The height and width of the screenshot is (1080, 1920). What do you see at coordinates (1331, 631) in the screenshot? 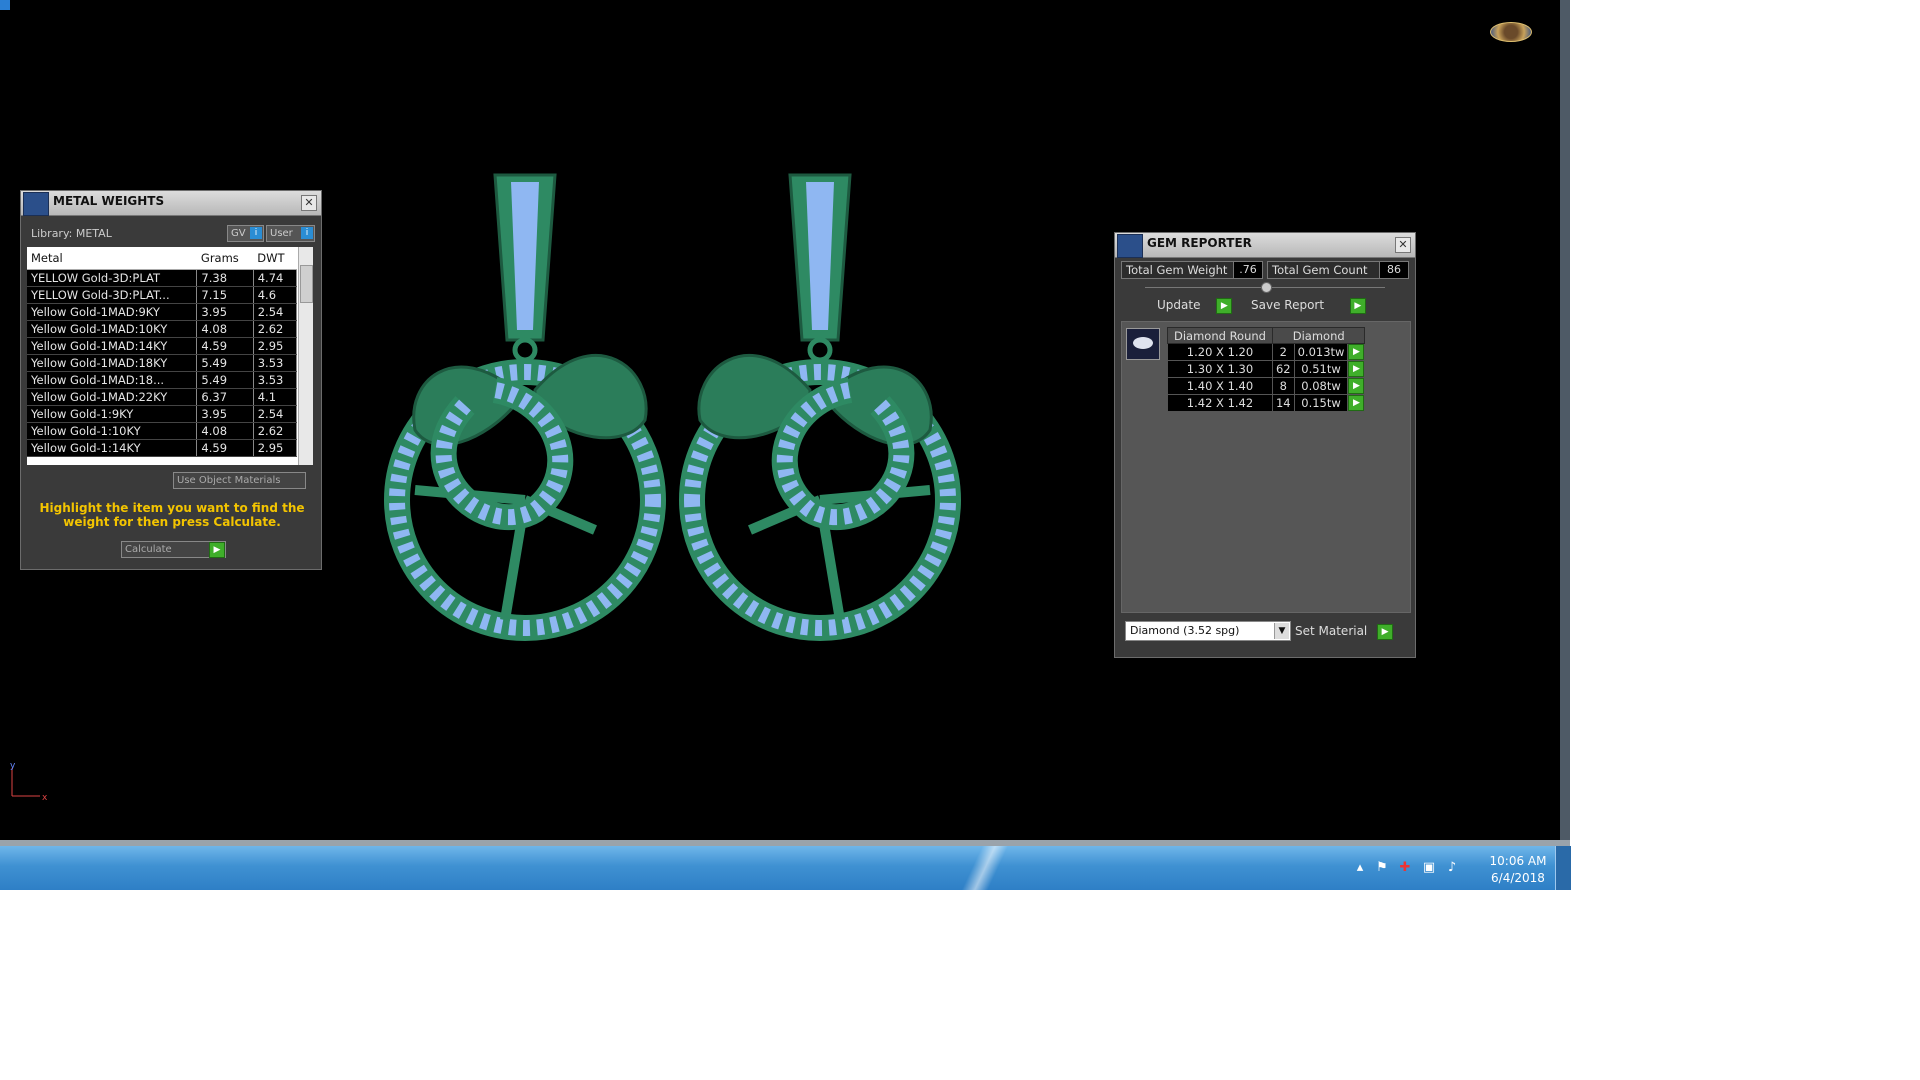
I see `set-material-label: Set Material` at bounding box center [1331, 631].